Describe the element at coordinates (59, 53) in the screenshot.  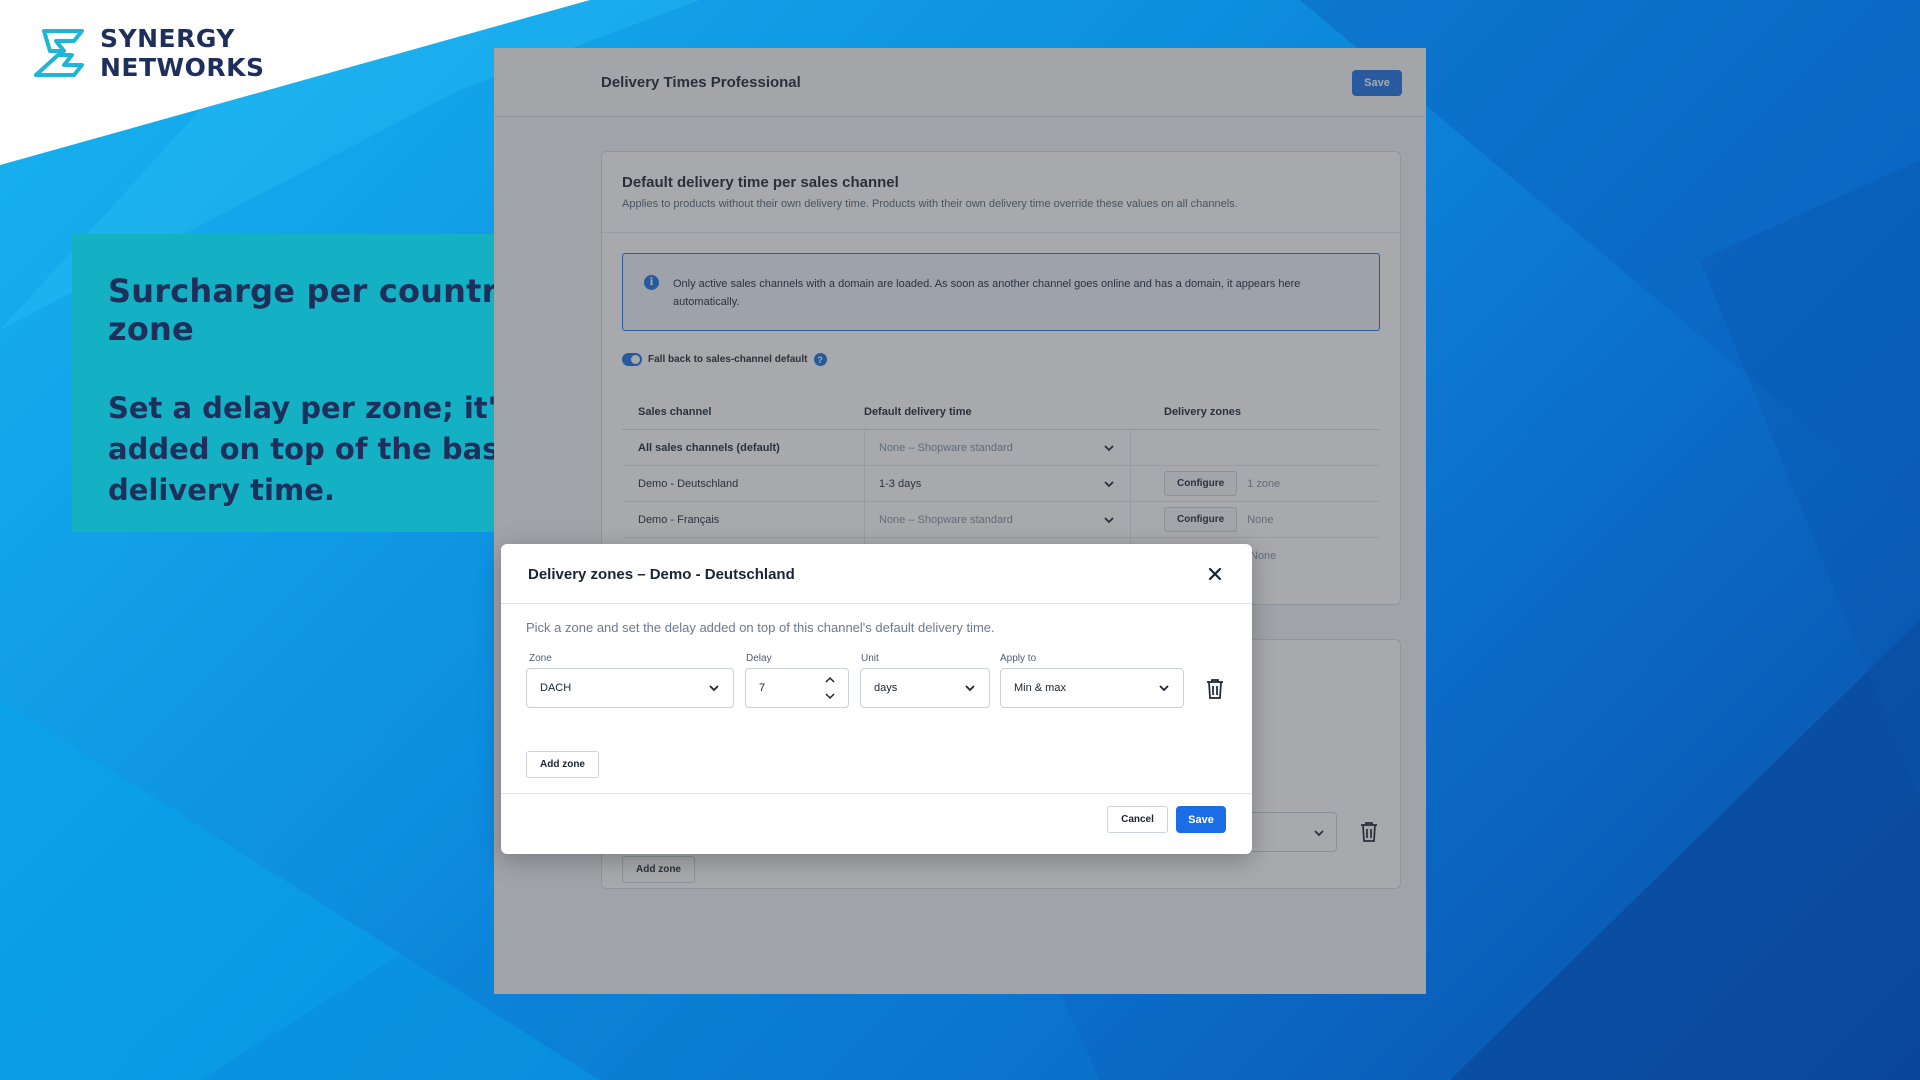
I see `synergy-logo-icon` at that location.